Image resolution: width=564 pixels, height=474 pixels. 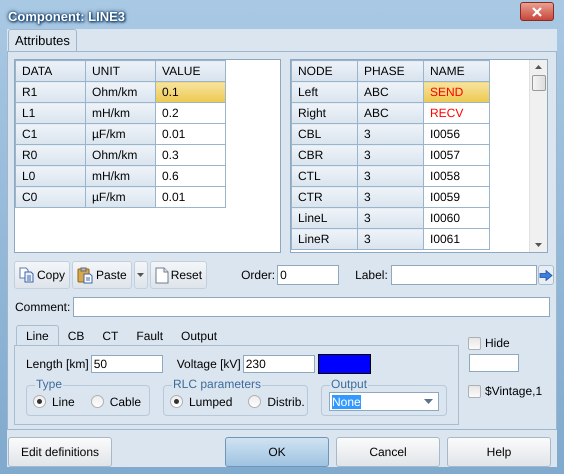 I want to click on section-tab: Fault, so click(x=149, y=336).